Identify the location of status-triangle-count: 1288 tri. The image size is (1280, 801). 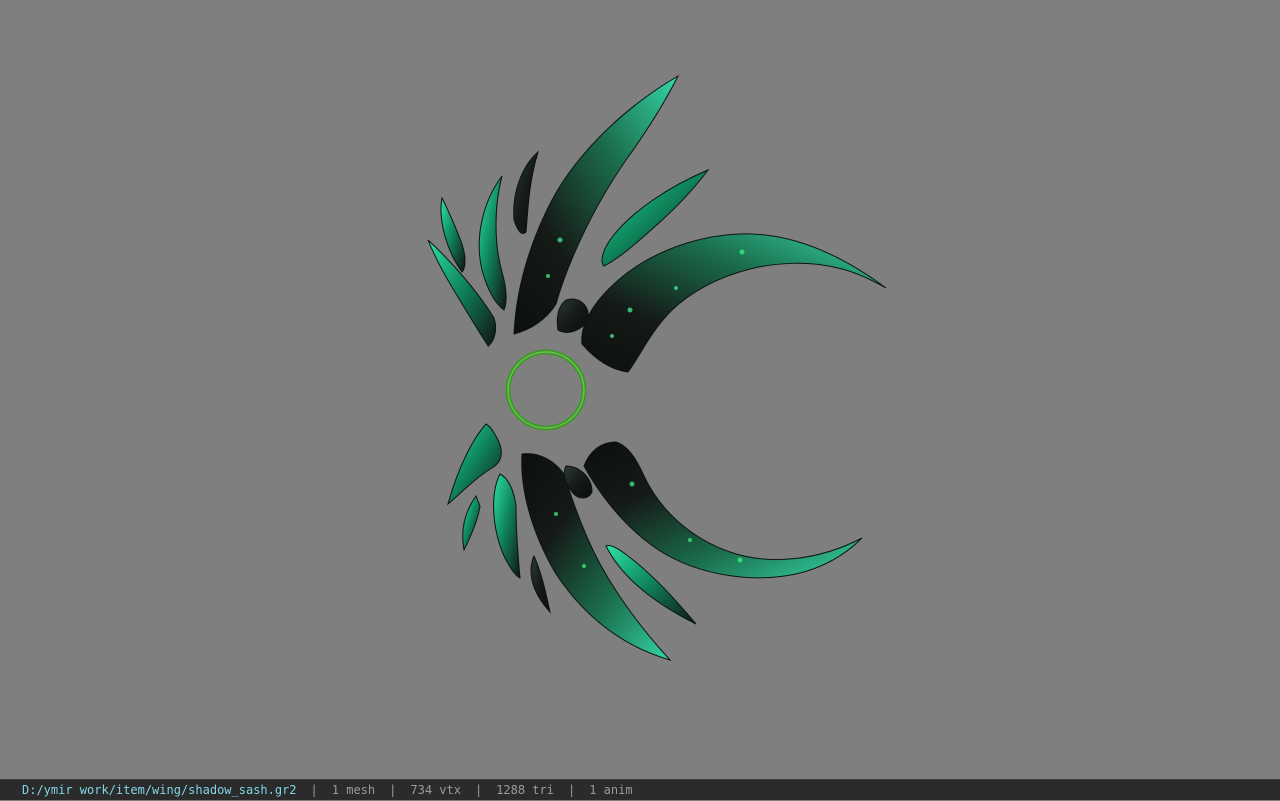
(525, 789).